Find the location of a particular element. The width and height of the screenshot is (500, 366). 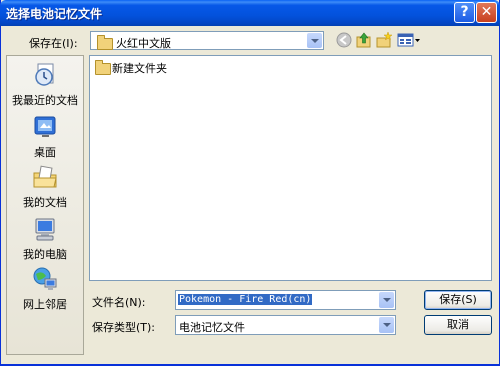

file-name: 新建文件夹 is located at coordinates (139, 68).